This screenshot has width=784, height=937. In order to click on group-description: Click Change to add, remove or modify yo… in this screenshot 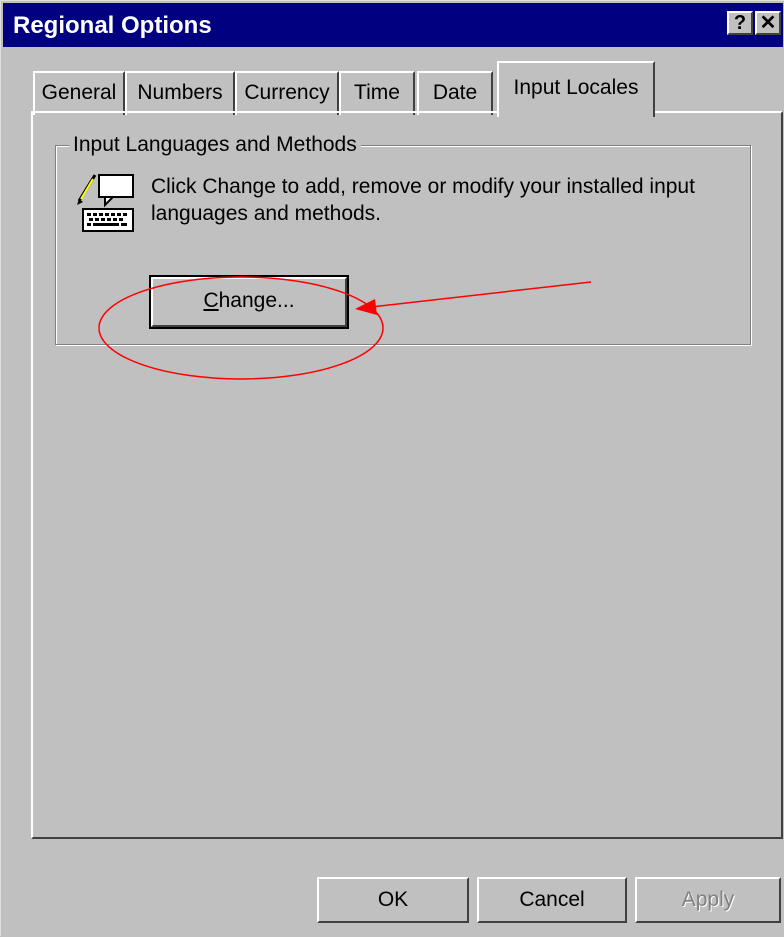, I will do `click(423, 200)`.